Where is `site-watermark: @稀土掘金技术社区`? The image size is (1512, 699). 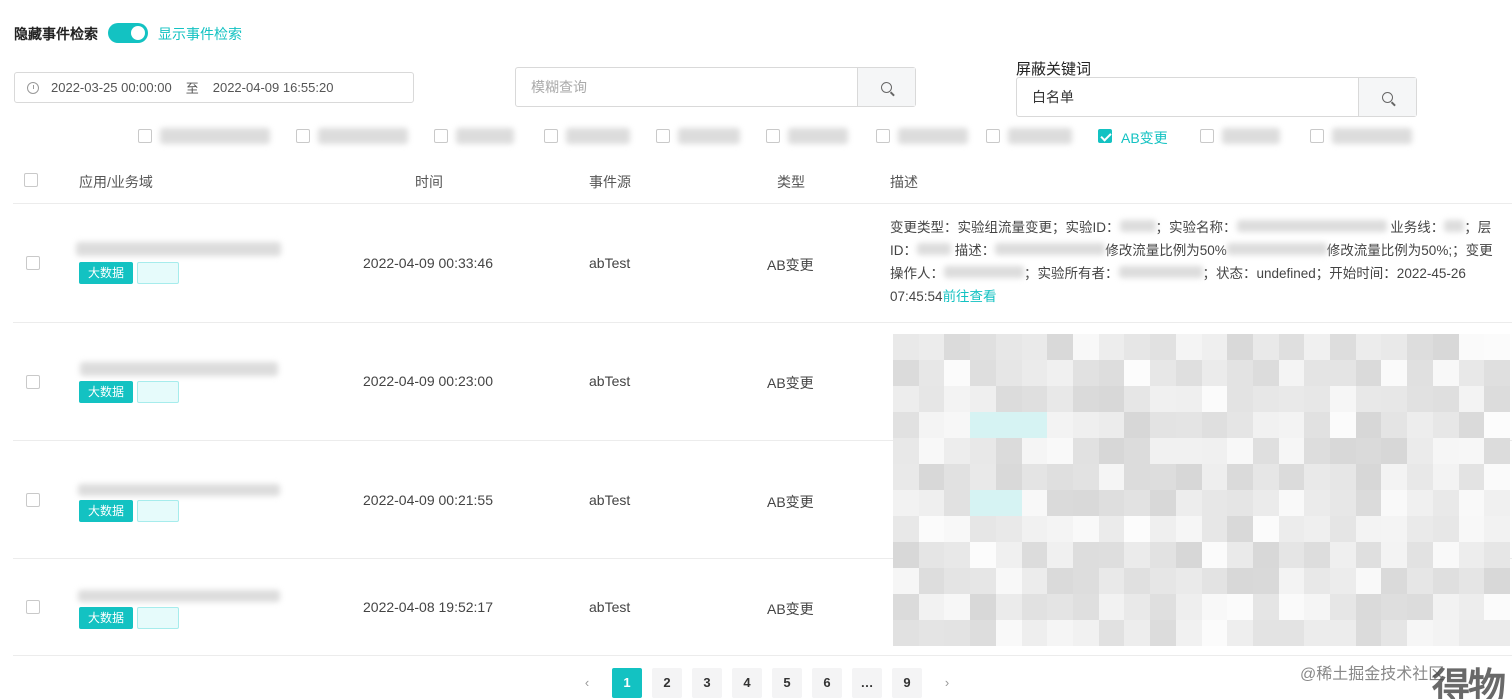 site-watermark: @稀土掘金技术社区 is located at coordinates (1372, 674).